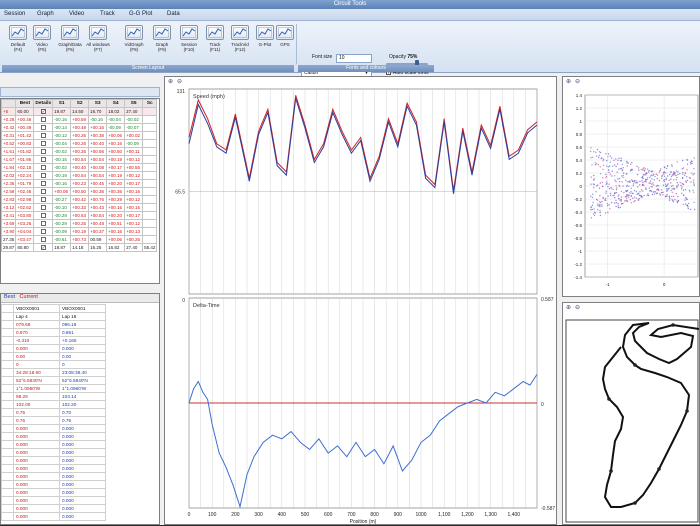 The image size is (700, 526). What do you see at coordinates (107, 14) in the screenshot?
I see `menu-track: Track` at bounding box center [107, 14].